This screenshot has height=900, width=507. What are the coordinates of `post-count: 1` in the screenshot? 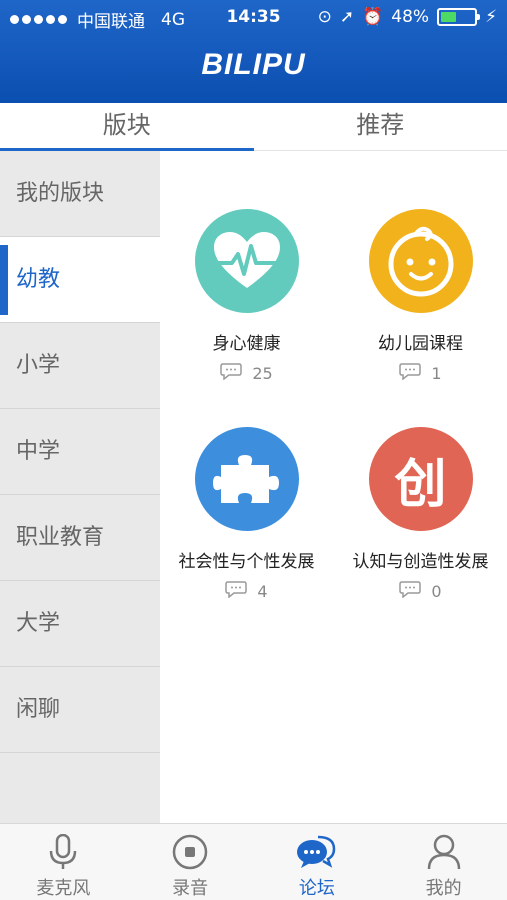 It's located at (436, 373).